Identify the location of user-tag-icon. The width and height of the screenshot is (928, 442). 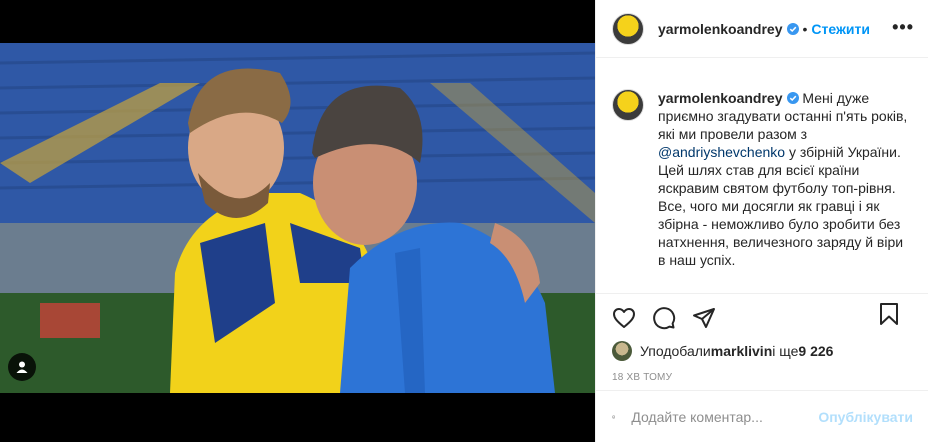
(22, 367).